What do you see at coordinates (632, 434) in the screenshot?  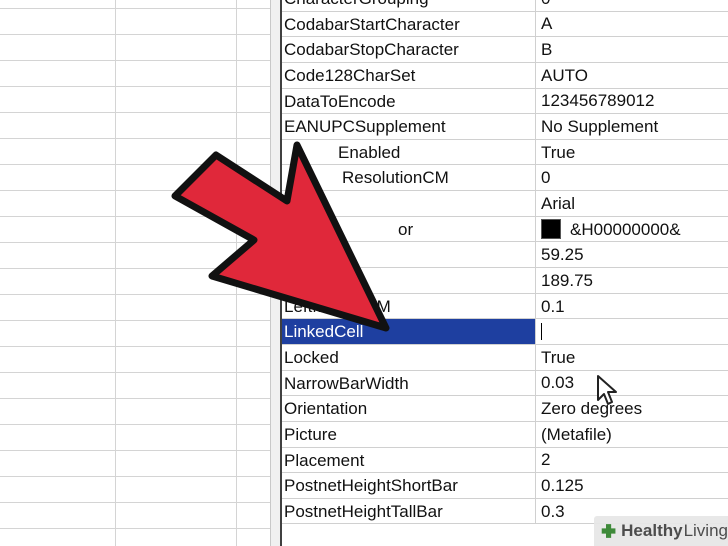 I see `property-value: (Metafile)` at bounding box center [632, 434].